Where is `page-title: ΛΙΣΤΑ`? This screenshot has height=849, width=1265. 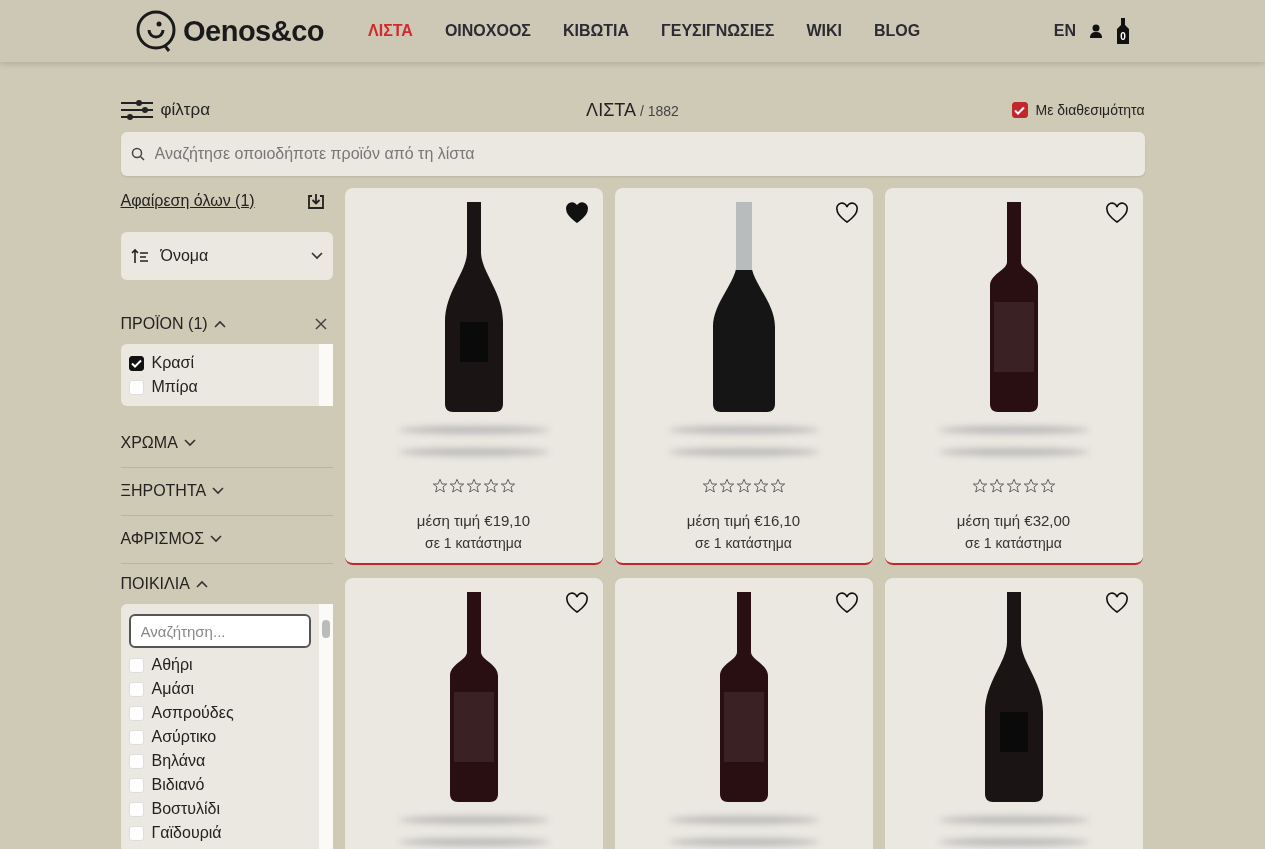
page-title: ΛΙΣΤΑ is located at coordinates (611, 110).